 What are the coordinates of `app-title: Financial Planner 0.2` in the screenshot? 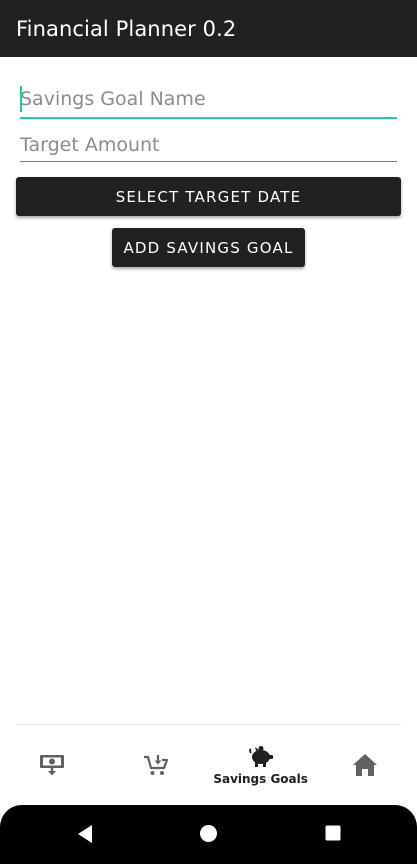 It's located at (126, 28).